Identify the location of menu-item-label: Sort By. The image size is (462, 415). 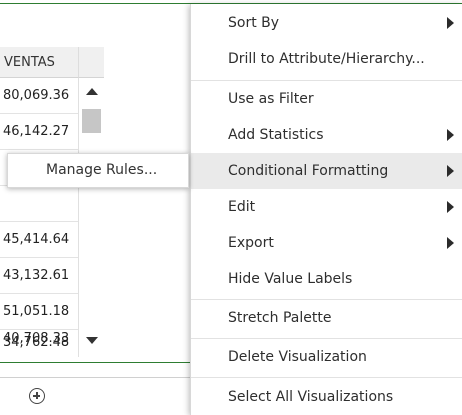
(254, 23).